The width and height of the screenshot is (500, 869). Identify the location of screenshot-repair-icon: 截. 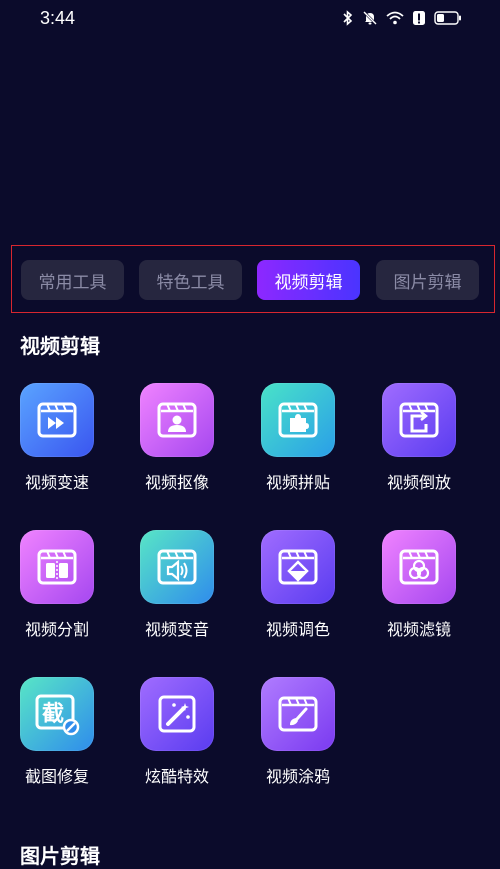
(57, 714).